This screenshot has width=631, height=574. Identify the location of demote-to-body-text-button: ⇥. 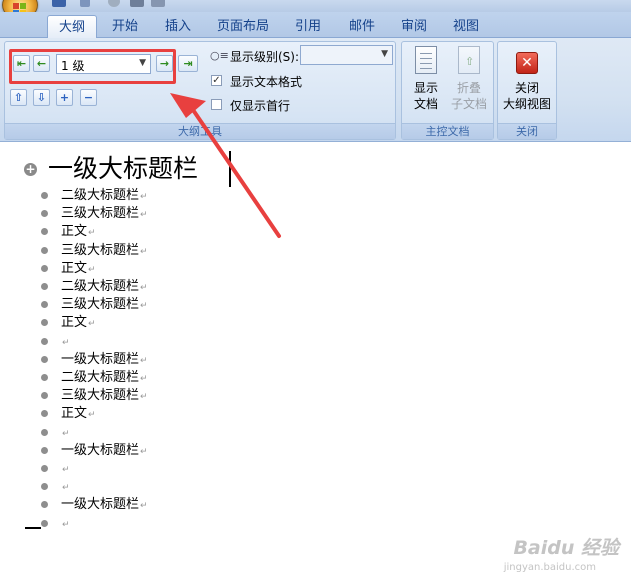
(188, 63).